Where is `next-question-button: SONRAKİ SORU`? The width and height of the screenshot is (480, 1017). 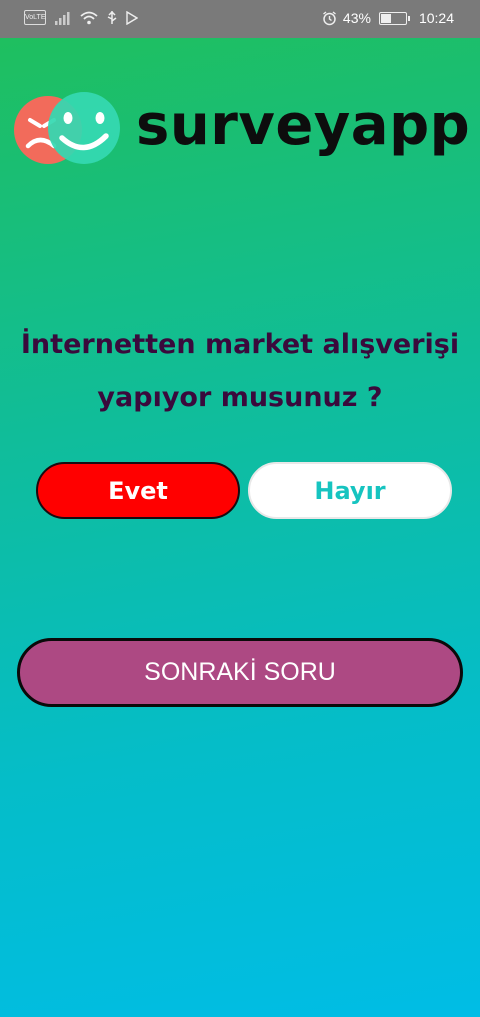 next-question-button: SONRAKİ SORU is located at coordinates (240, 672).